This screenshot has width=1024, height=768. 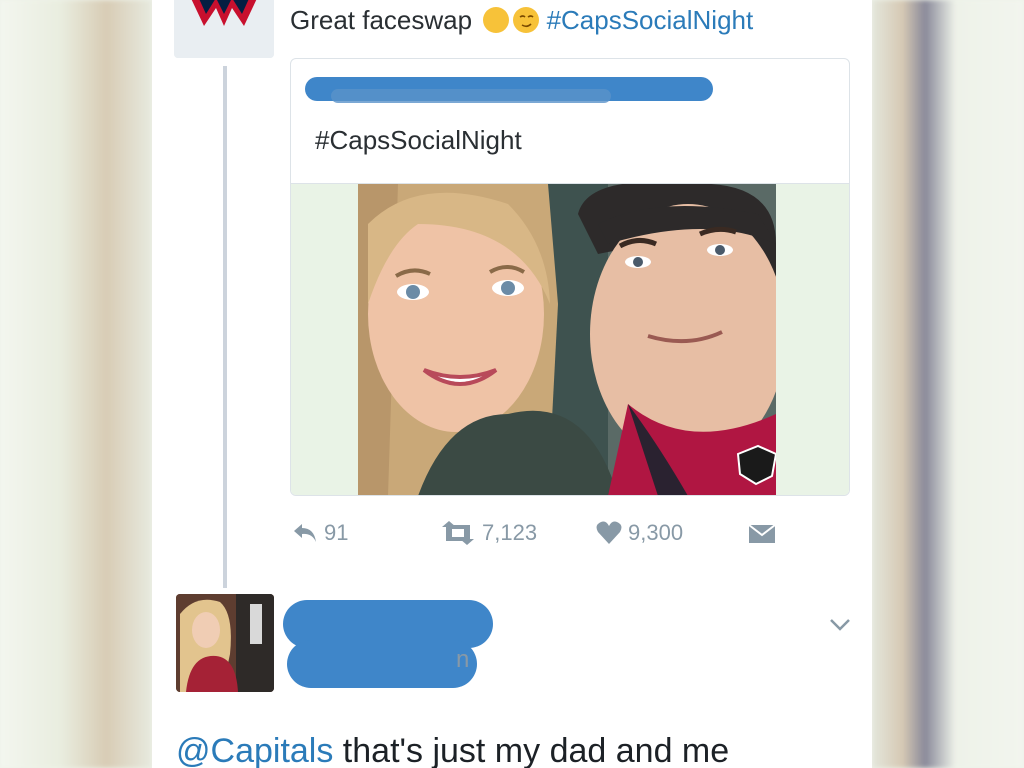 What do you see at coordinates (526, 20) in the screenshot?
I see `smirk-emoji-icon` at bounding box center [526, 20].